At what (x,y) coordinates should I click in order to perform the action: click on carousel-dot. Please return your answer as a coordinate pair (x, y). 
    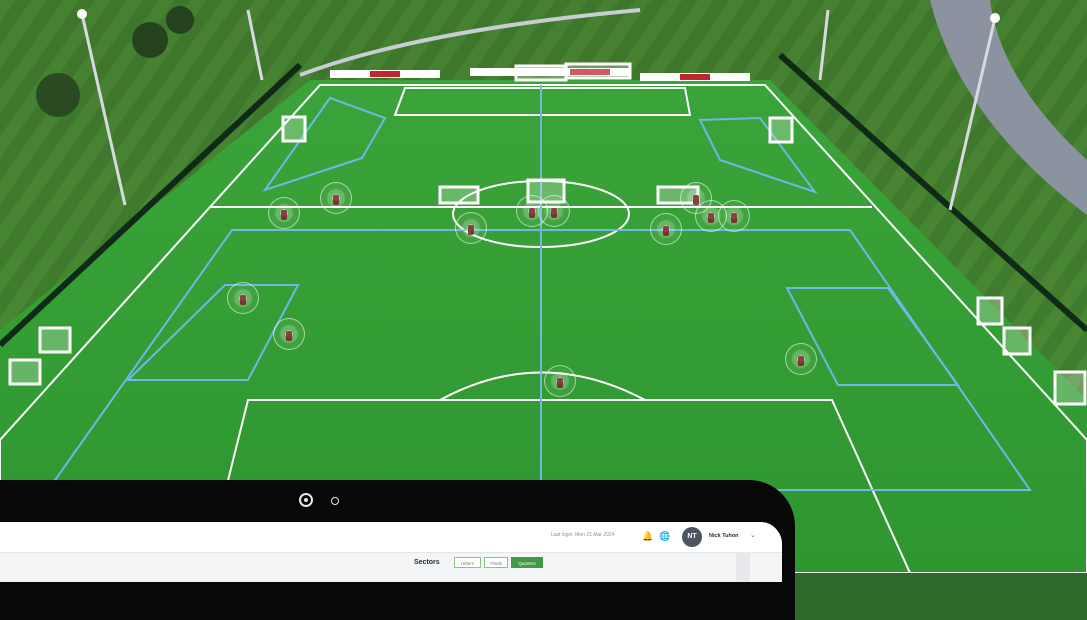
    Looking at the image, I should click on (335, 501).